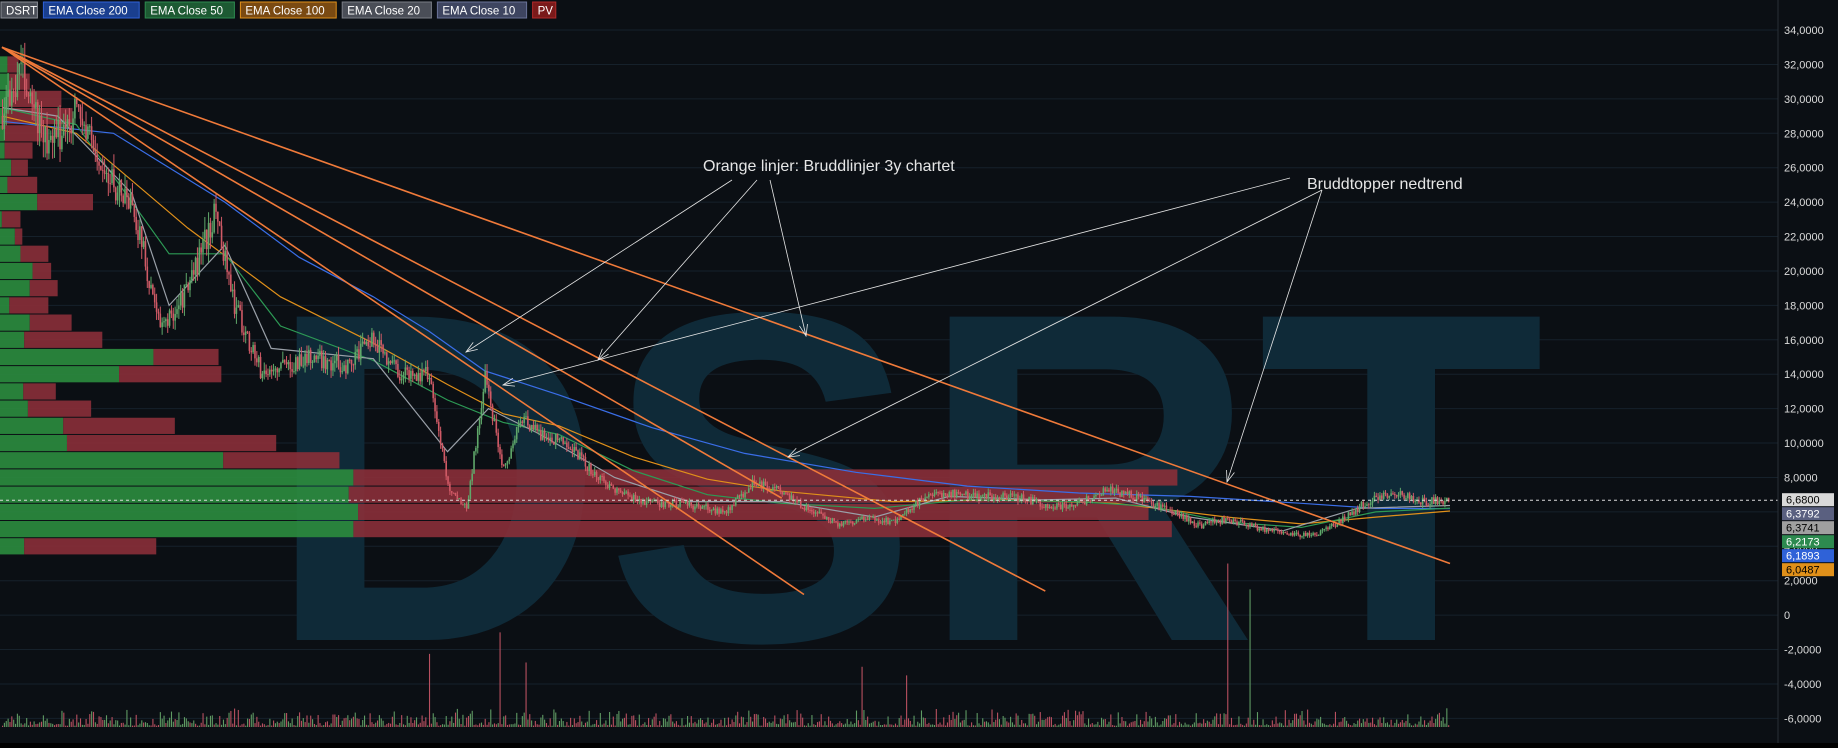 This screenshot has width=1838, height=748. I want to click on vp-sell-bar, so click(753, 511).